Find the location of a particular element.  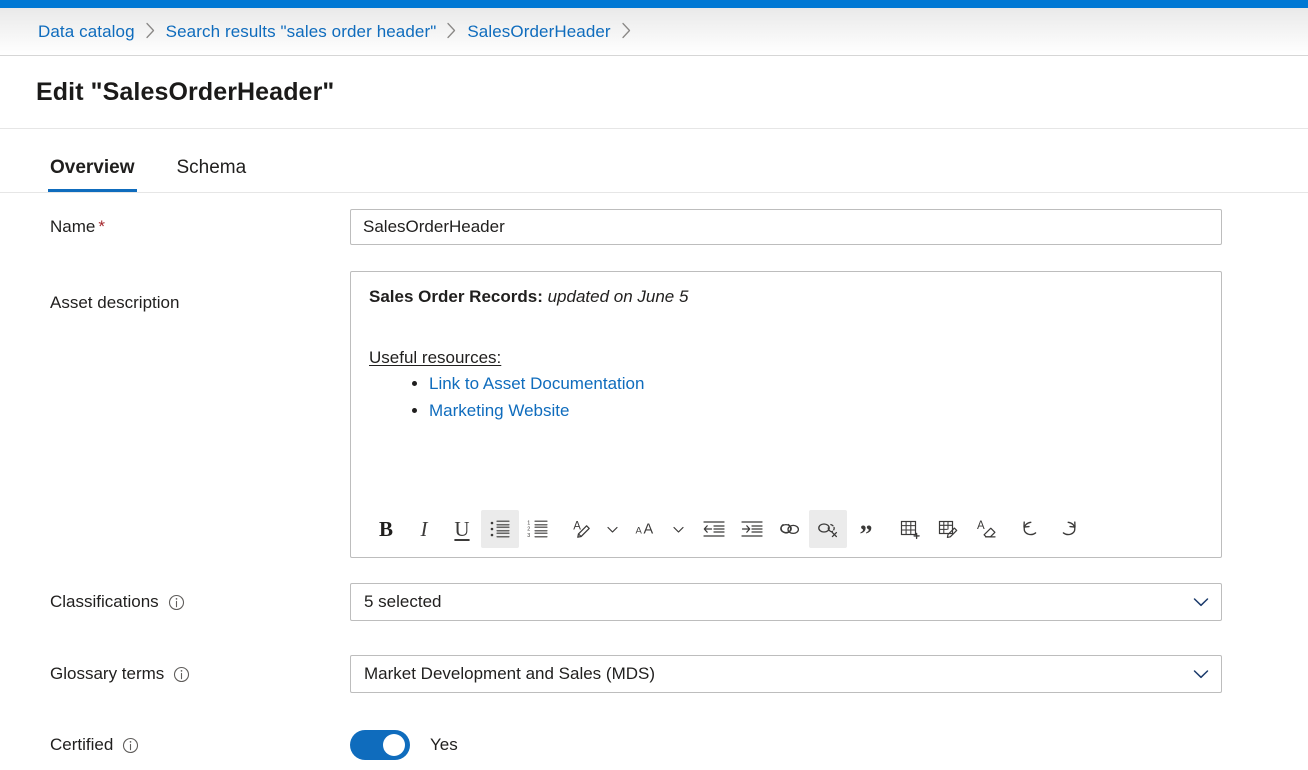

page-title: Edit "SalesOrderHeader" is located at coordinates (185, 91).